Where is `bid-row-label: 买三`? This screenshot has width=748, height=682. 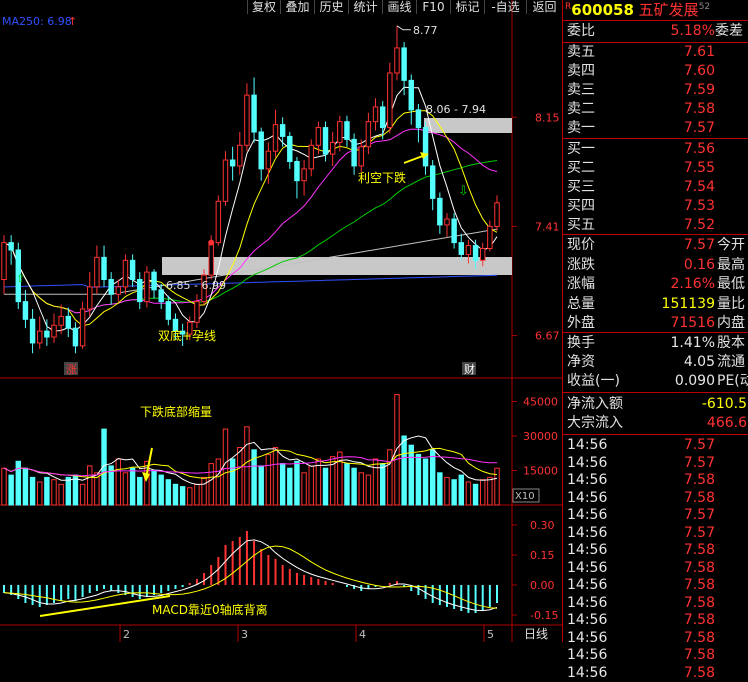
bid-row-label: 买三 is located at coordinates (581, 187).